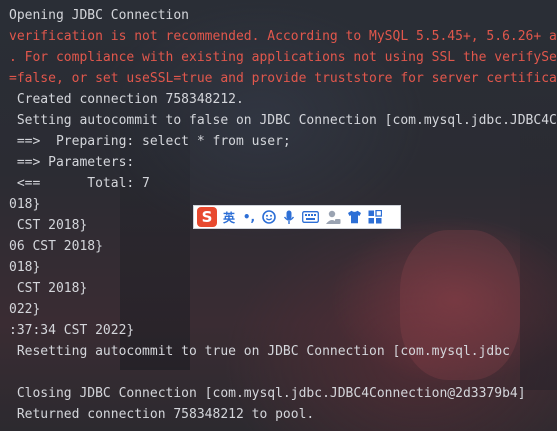 This screenshot has height=431, width=557. I want to click on keyboard-icon, so click(310, 217).